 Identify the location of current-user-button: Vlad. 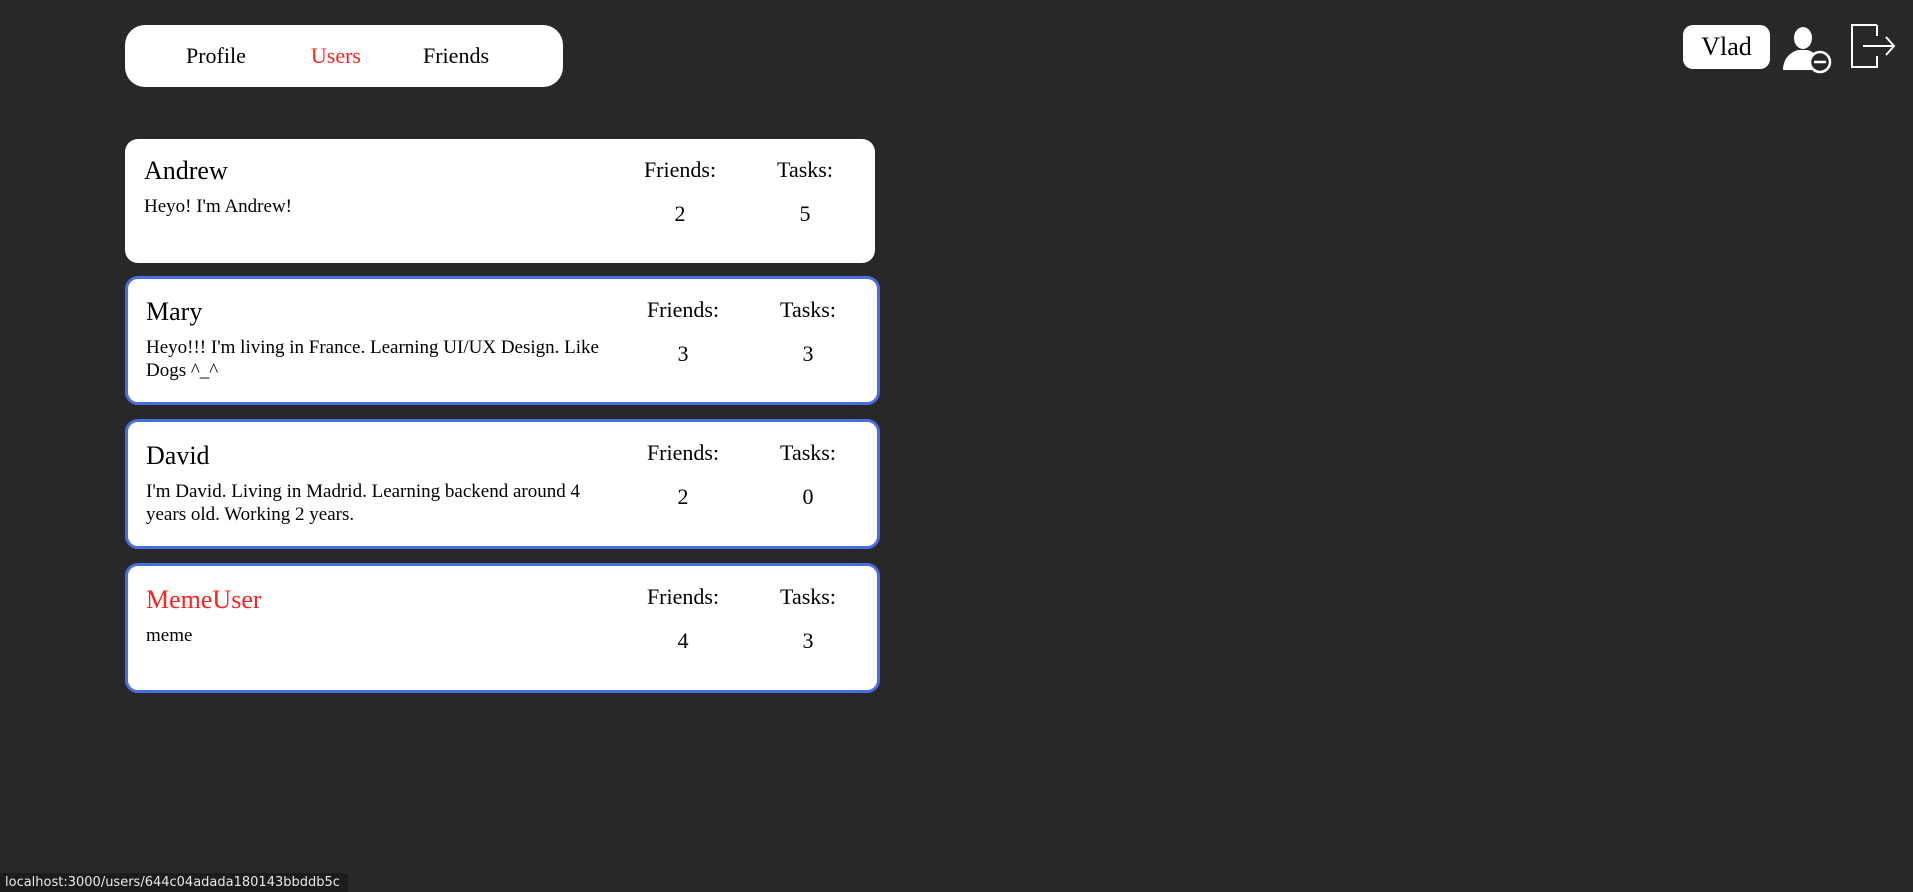
(1726, 47).